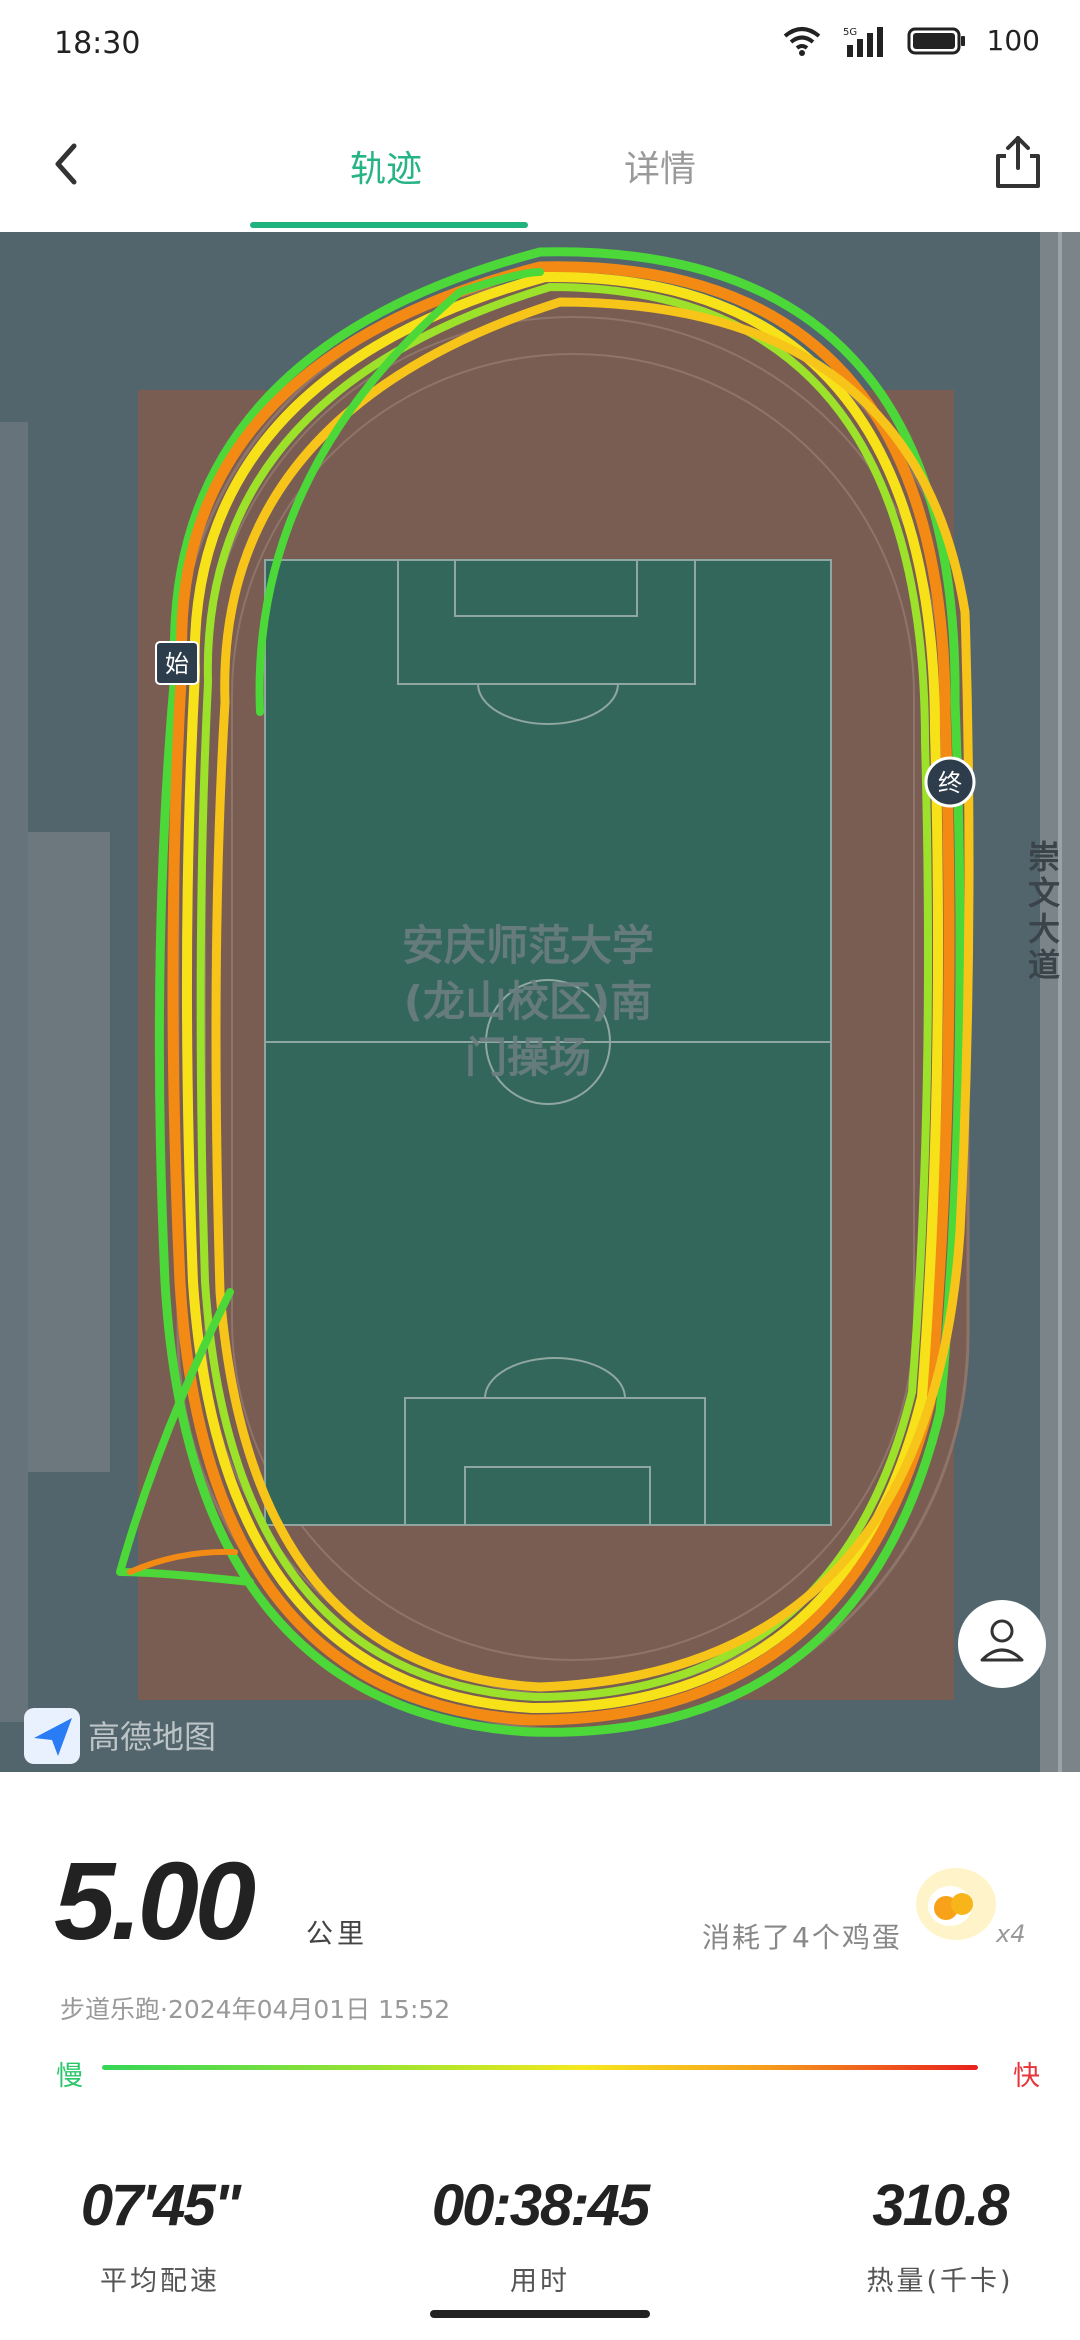 This screenshot has width=1080, height=2340. I want to click on locate-person-button, so click(1002, 1644).